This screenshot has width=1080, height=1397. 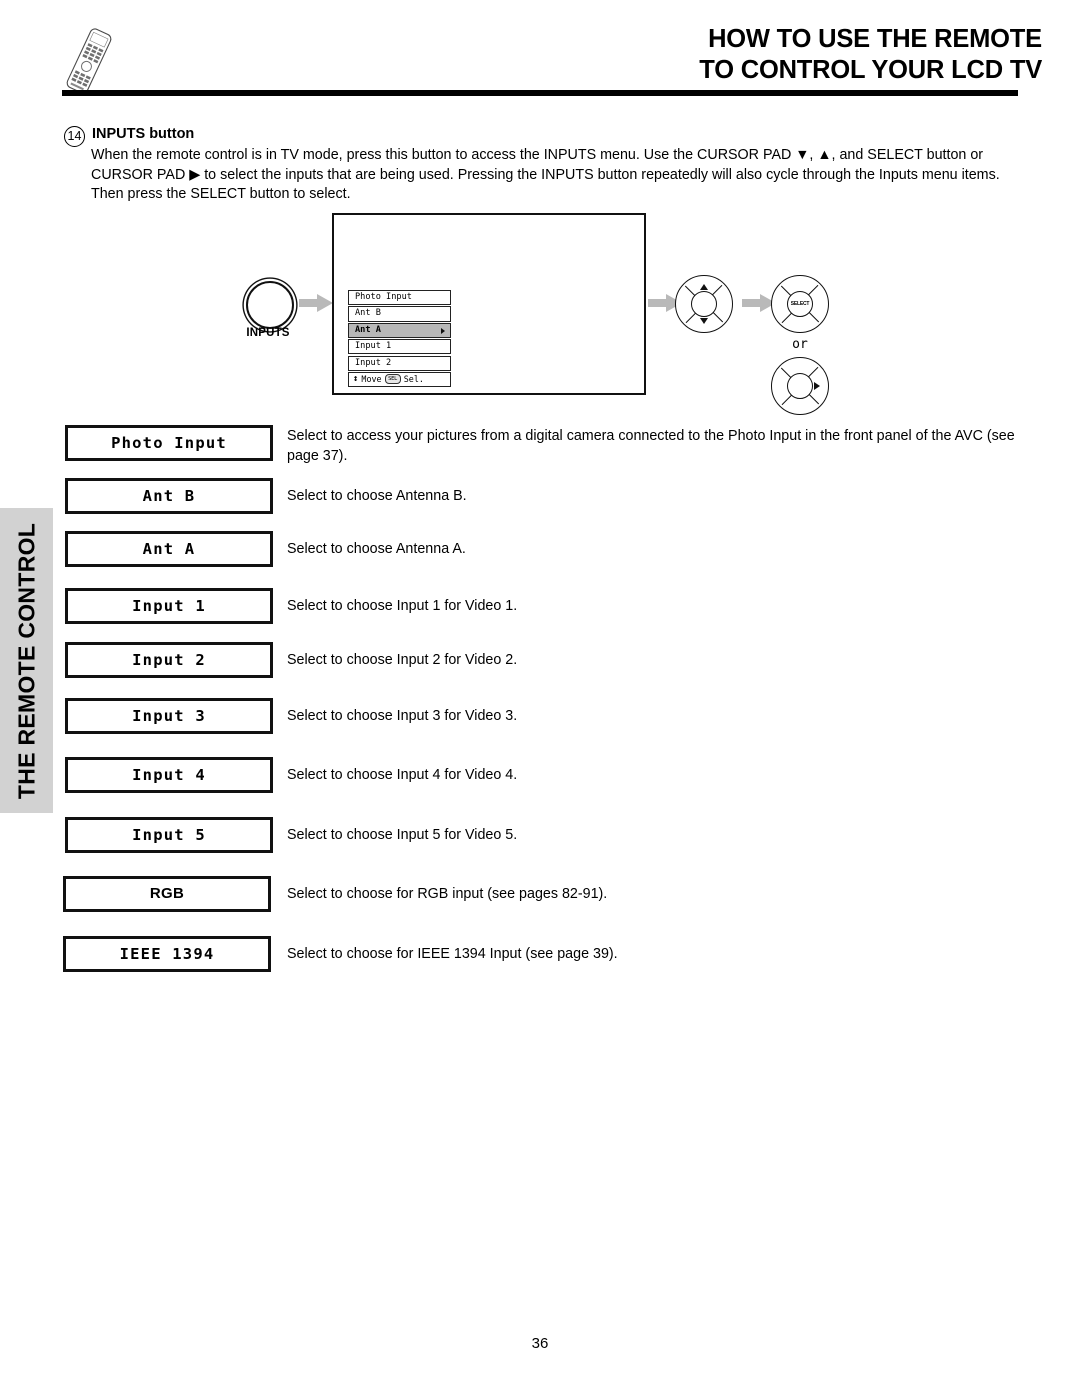 I want to click on section-side-tab-label: THE REMOTE CONTROL, so click(x=26, y=660).